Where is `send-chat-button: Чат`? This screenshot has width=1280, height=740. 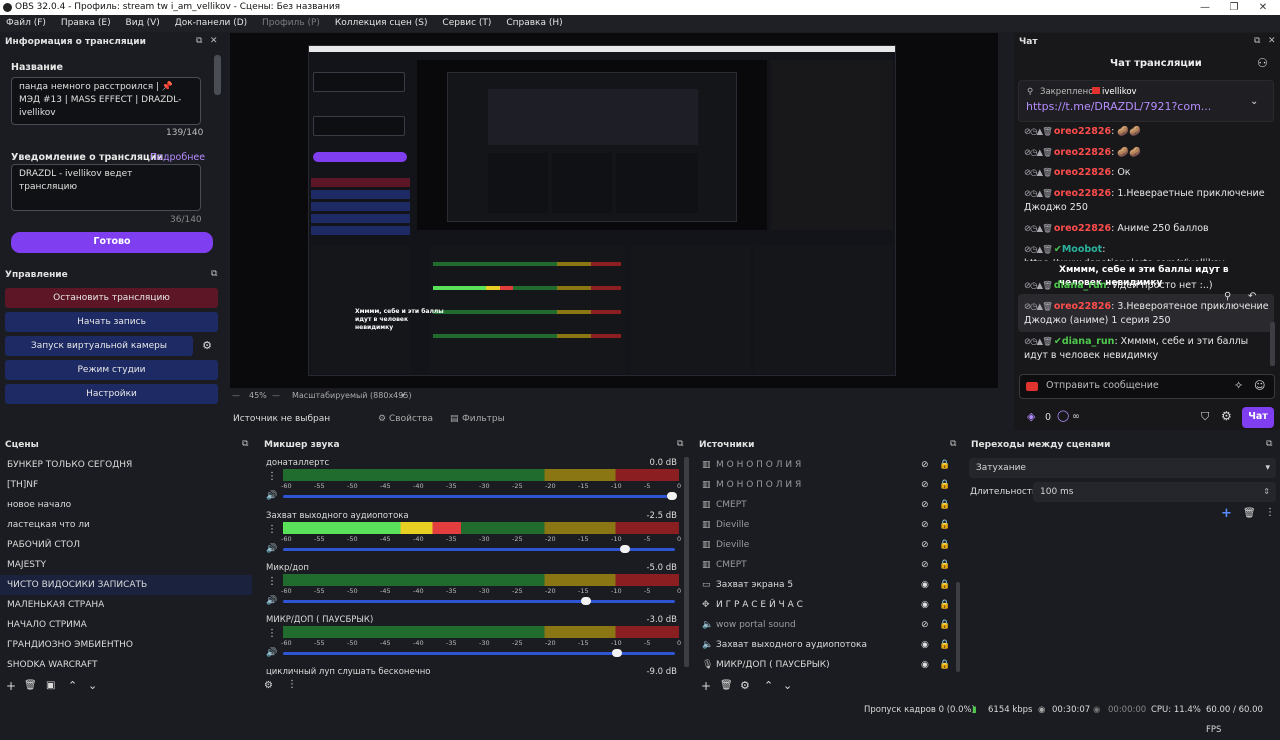
send-chat-button: Чат is located at coordinates (1258, 417).